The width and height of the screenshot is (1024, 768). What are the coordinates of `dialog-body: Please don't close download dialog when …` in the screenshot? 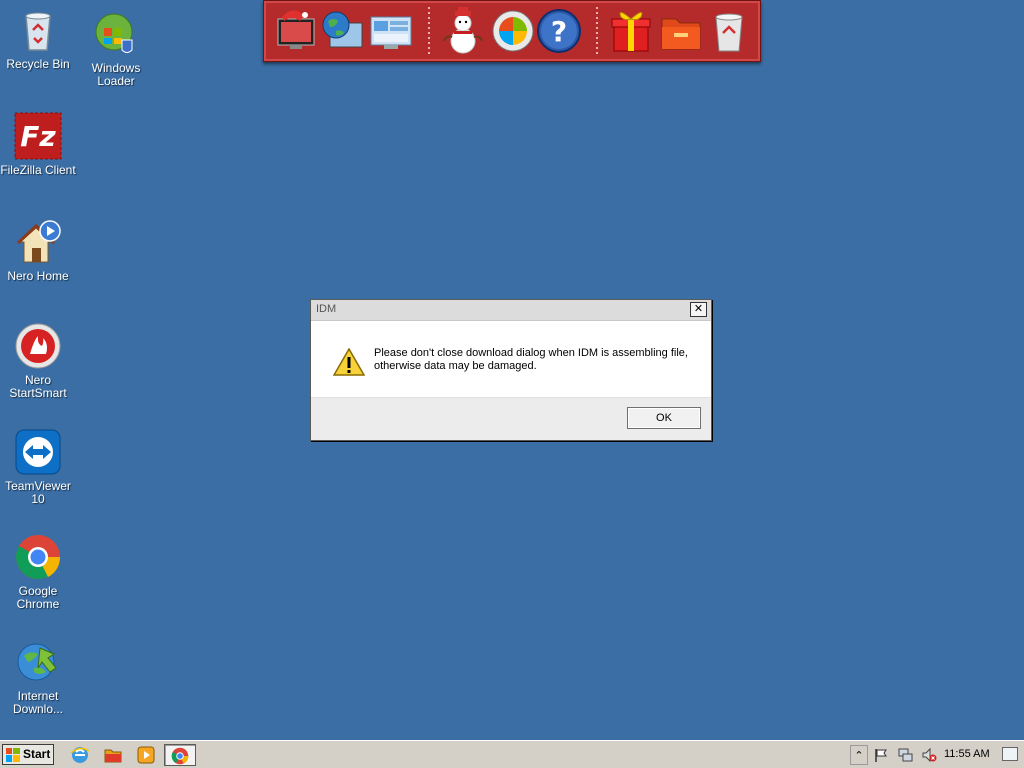 It's located at (511, 360).